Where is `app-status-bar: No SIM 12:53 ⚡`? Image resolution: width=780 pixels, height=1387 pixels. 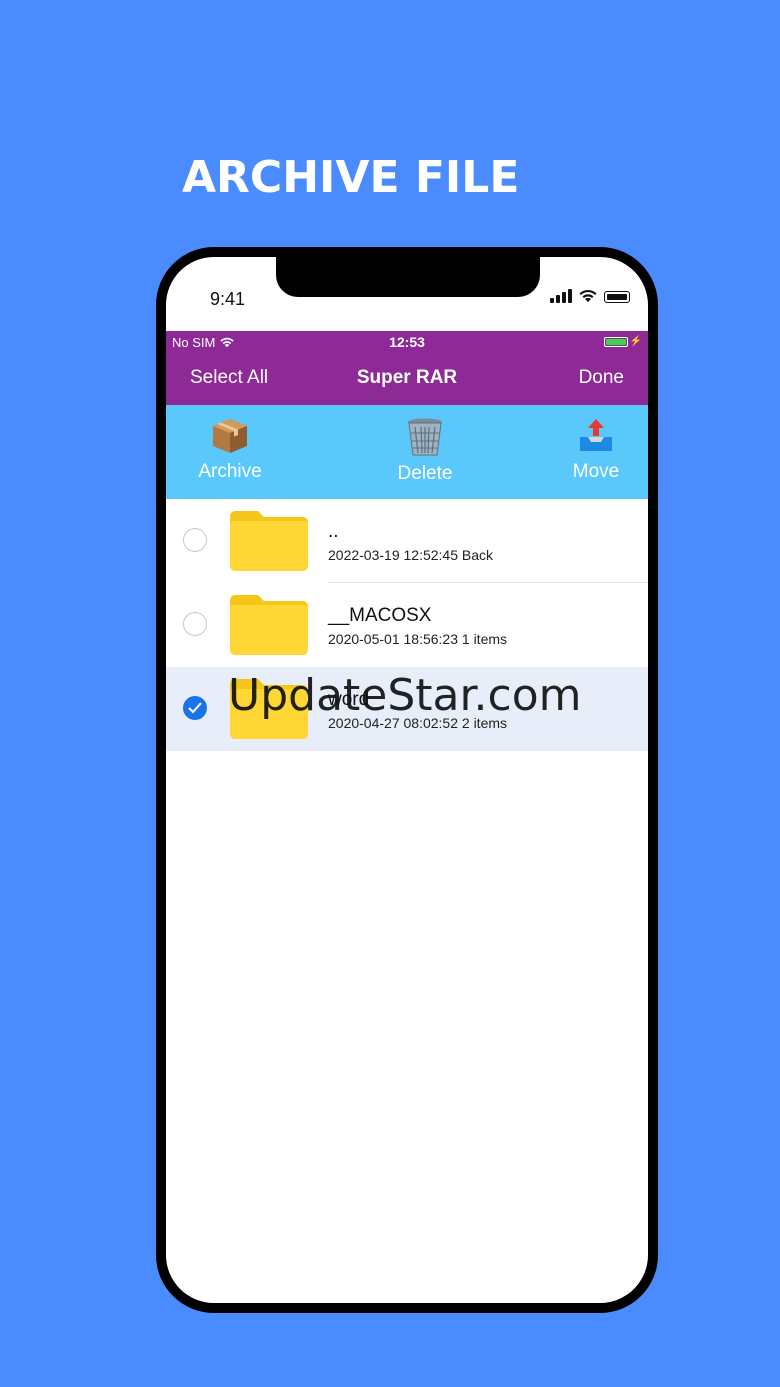
app-status-bar: No SIM 12:53 ⚡ is located at coordinates (407, 342).